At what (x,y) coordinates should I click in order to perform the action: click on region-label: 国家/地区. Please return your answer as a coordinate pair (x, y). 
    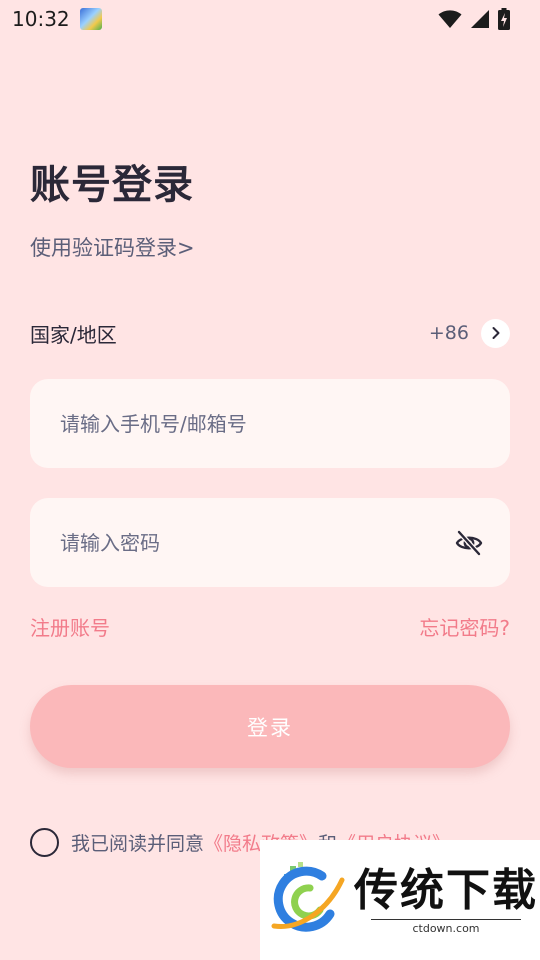
    Looking at the image, I should click on (73, 334).